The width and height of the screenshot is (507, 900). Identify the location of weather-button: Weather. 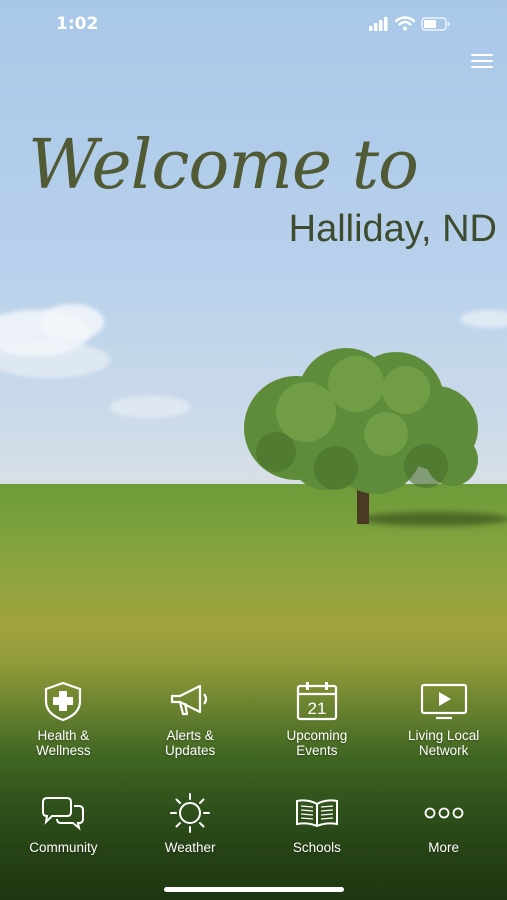
(190, 823).